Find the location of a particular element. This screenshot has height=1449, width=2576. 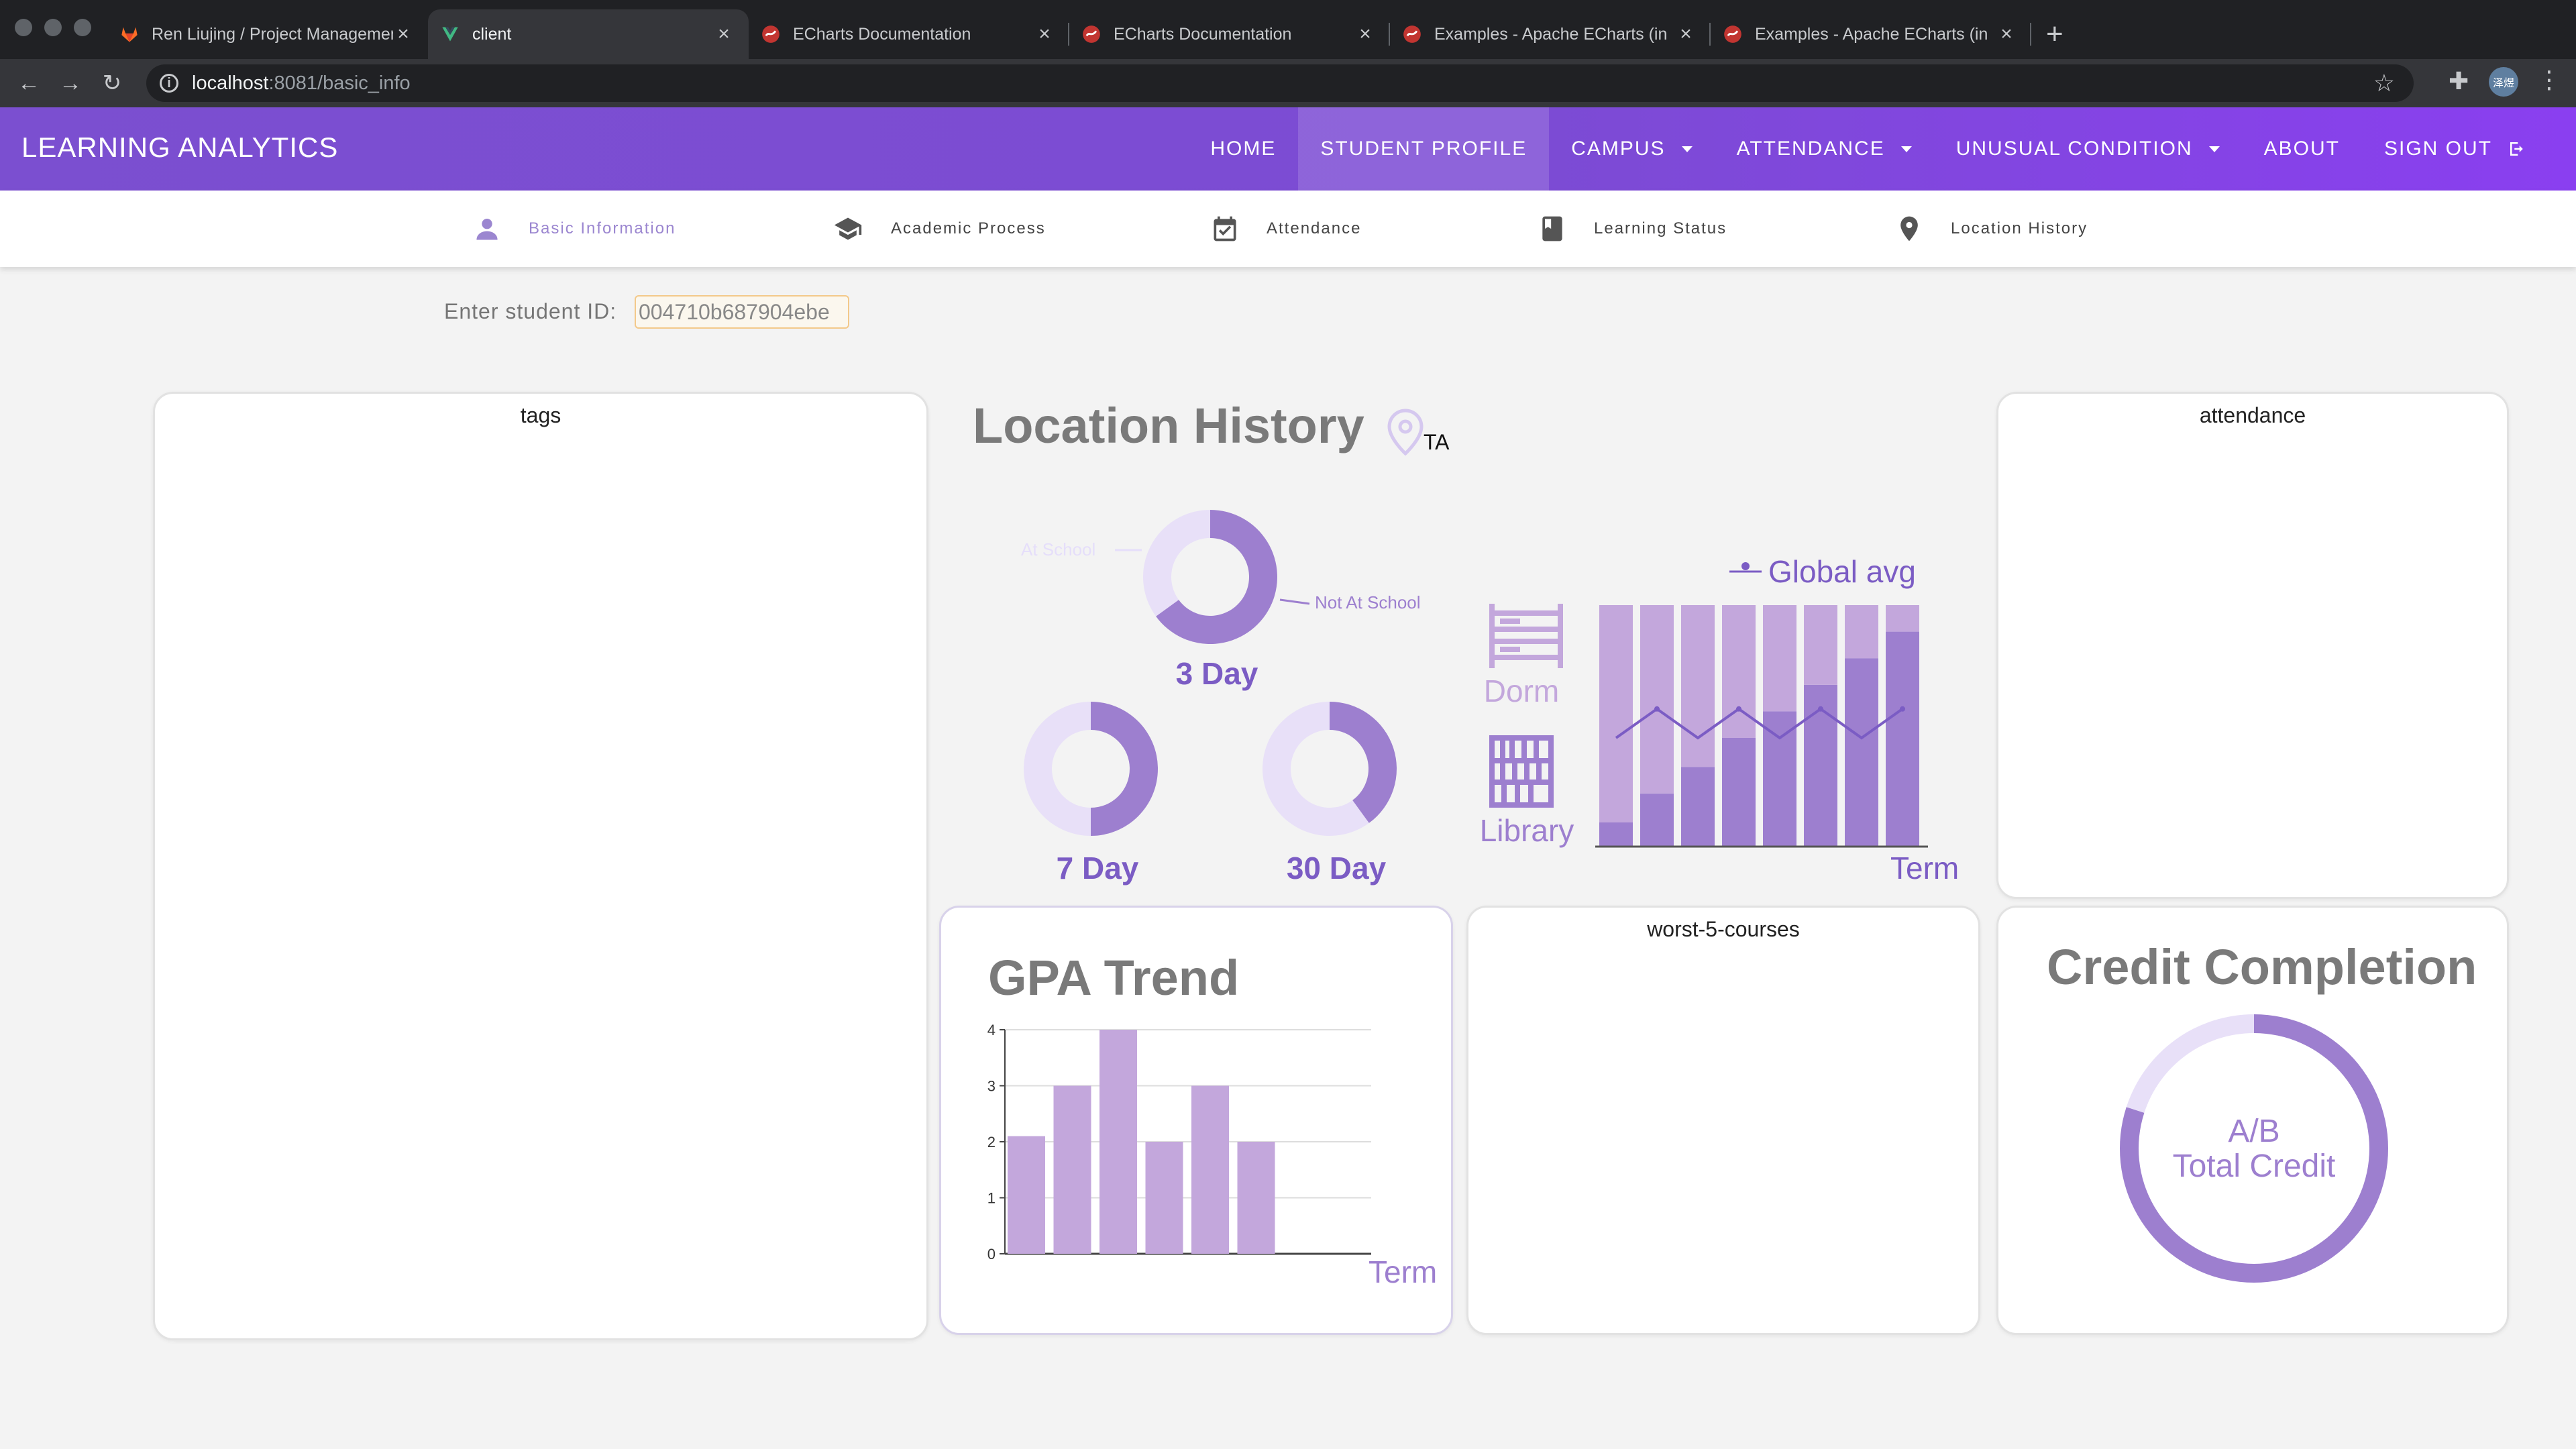

close-window-dot is located at coordinates (23, 27).